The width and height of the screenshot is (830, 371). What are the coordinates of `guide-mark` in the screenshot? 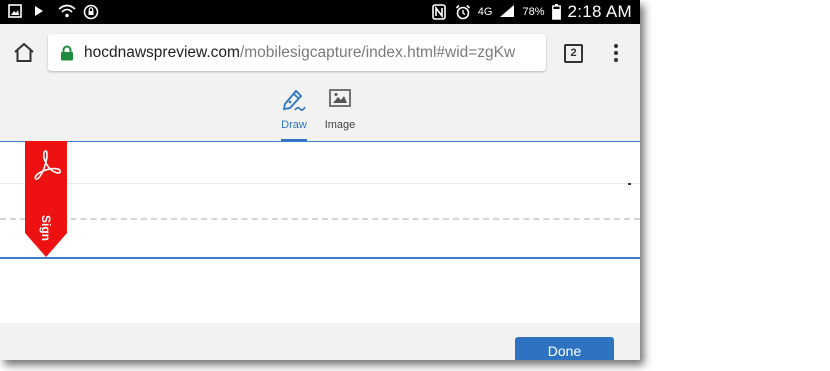 It's located at (629, 184).